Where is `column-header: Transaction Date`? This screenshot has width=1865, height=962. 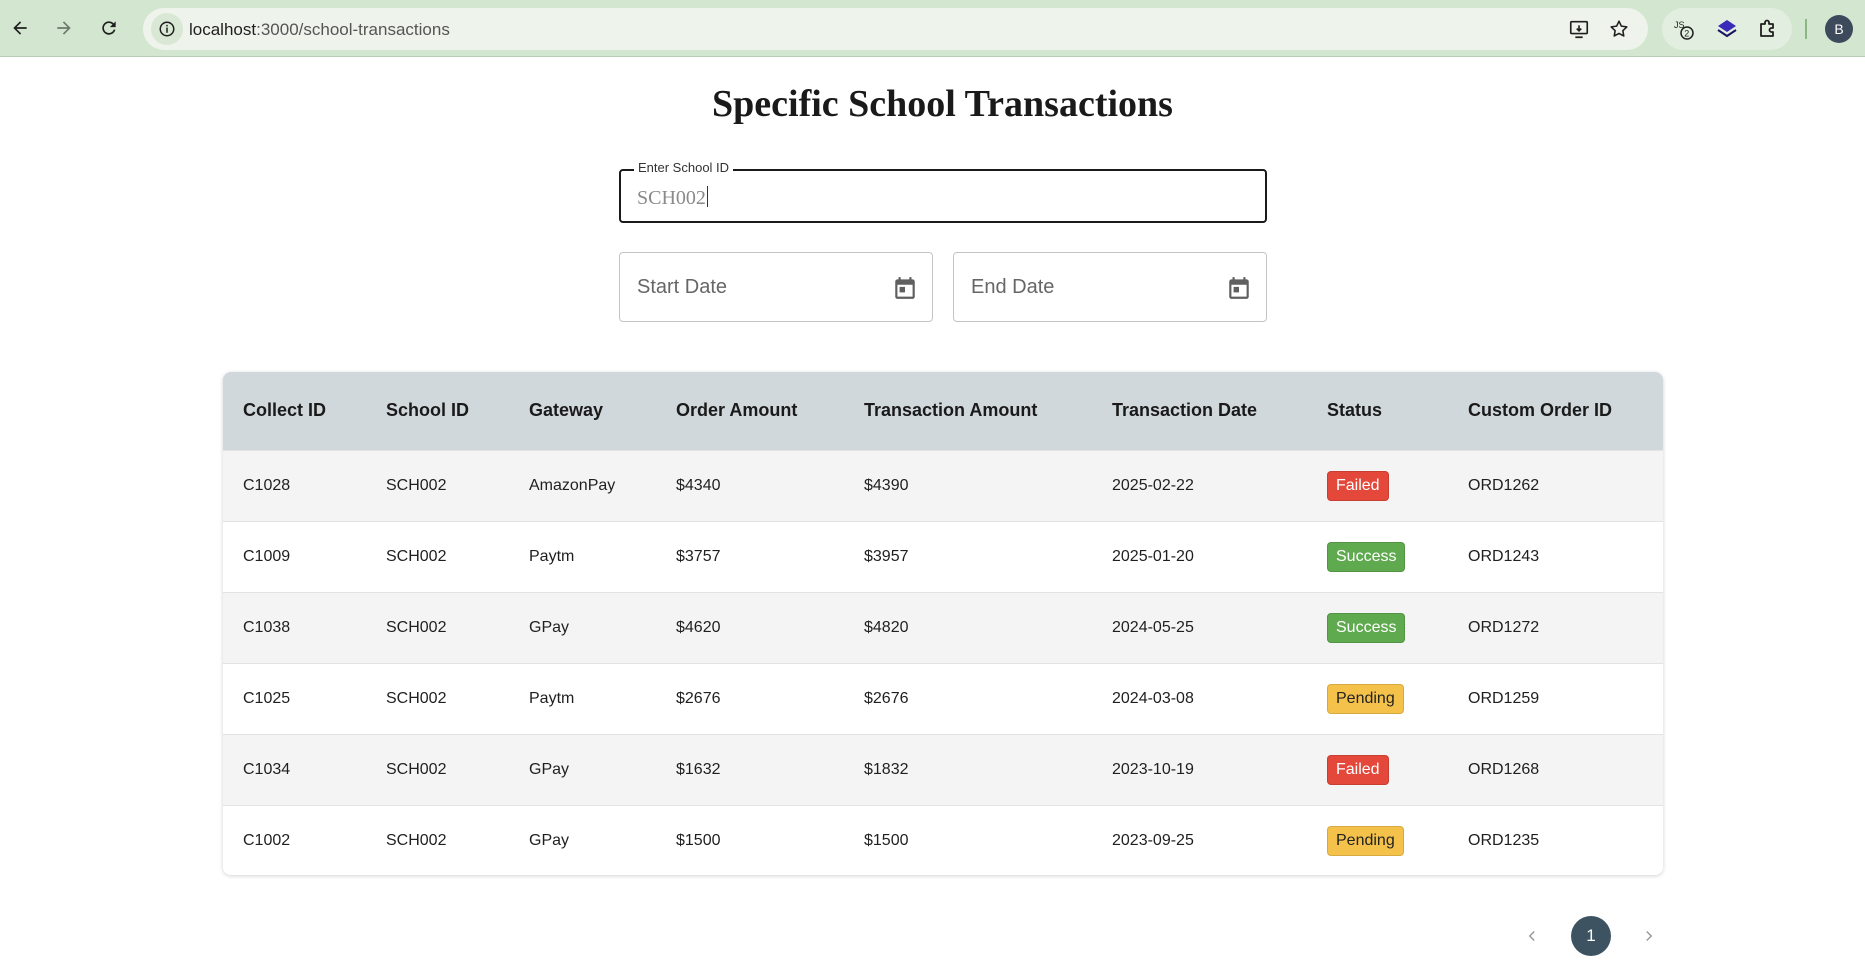 column-header: Transaction Date is located at coordinates (1199, 411).